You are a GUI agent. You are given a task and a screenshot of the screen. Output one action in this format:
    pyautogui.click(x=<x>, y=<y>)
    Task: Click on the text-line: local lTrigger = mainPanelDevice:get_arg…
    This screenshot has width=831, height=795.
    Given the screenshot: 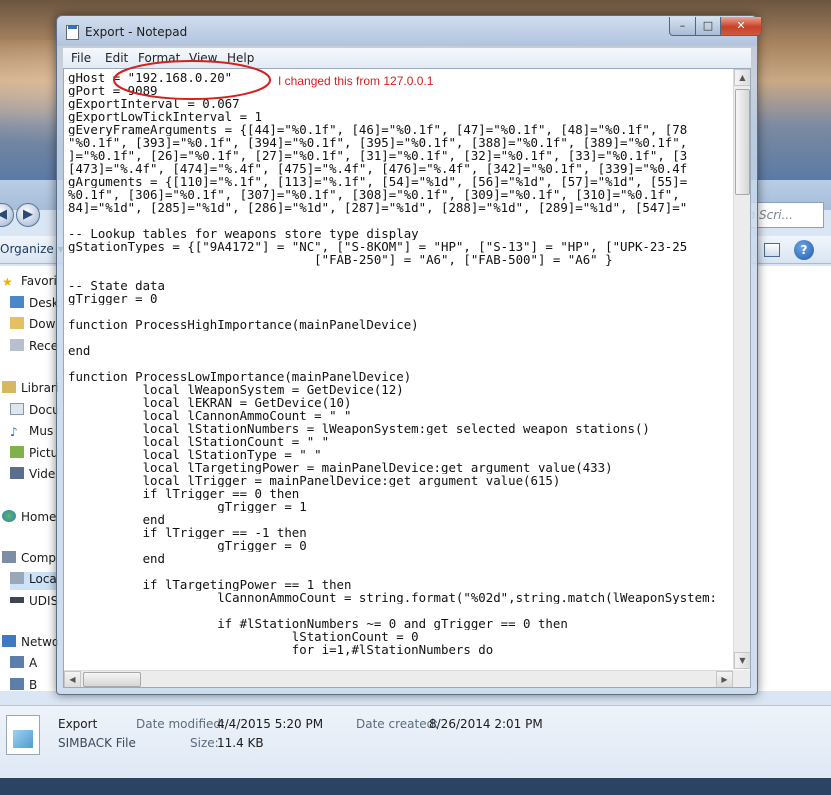 What is the action you would take?
    pyautogui.click(x=314, y=480)
    